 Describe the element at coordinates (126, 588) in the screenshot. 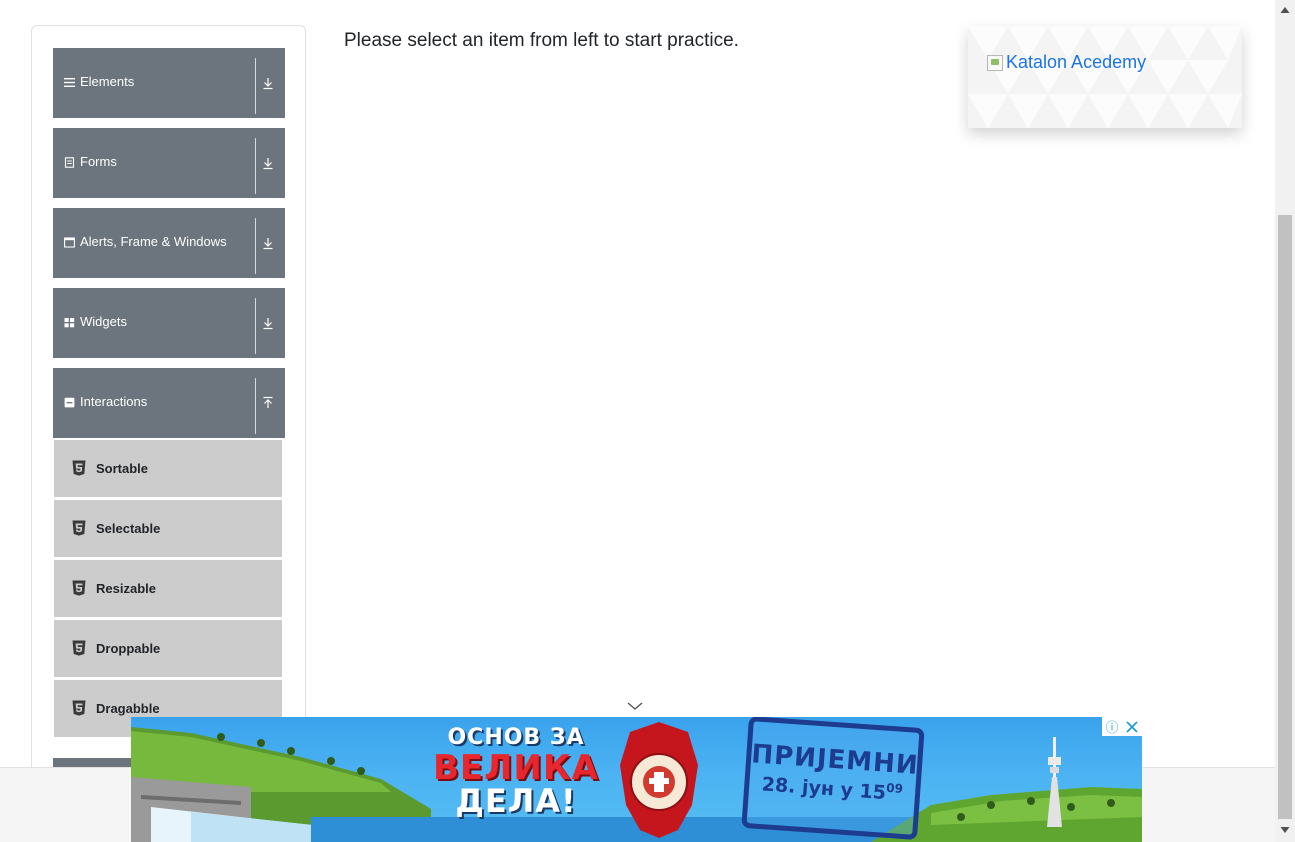

I see `menu-item-label: Resizable` at that location.